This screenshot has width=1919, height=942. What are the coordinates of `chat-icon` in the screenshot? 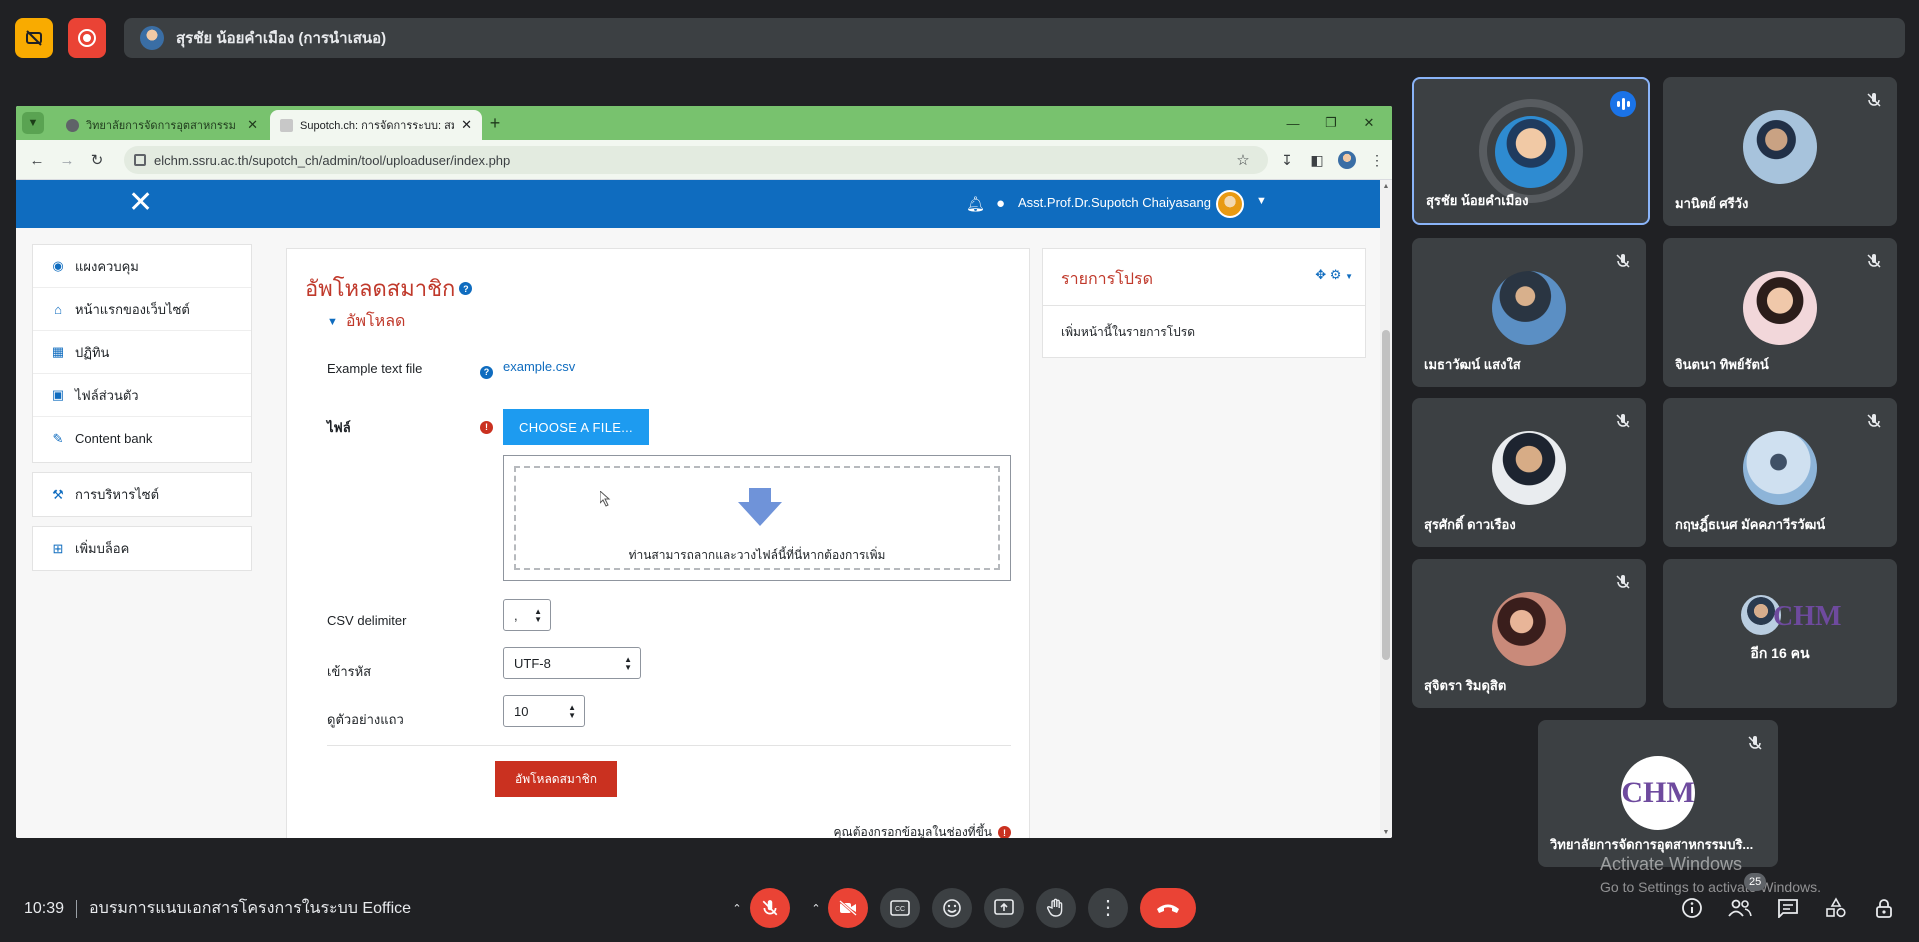 It's located at (1788, 908).